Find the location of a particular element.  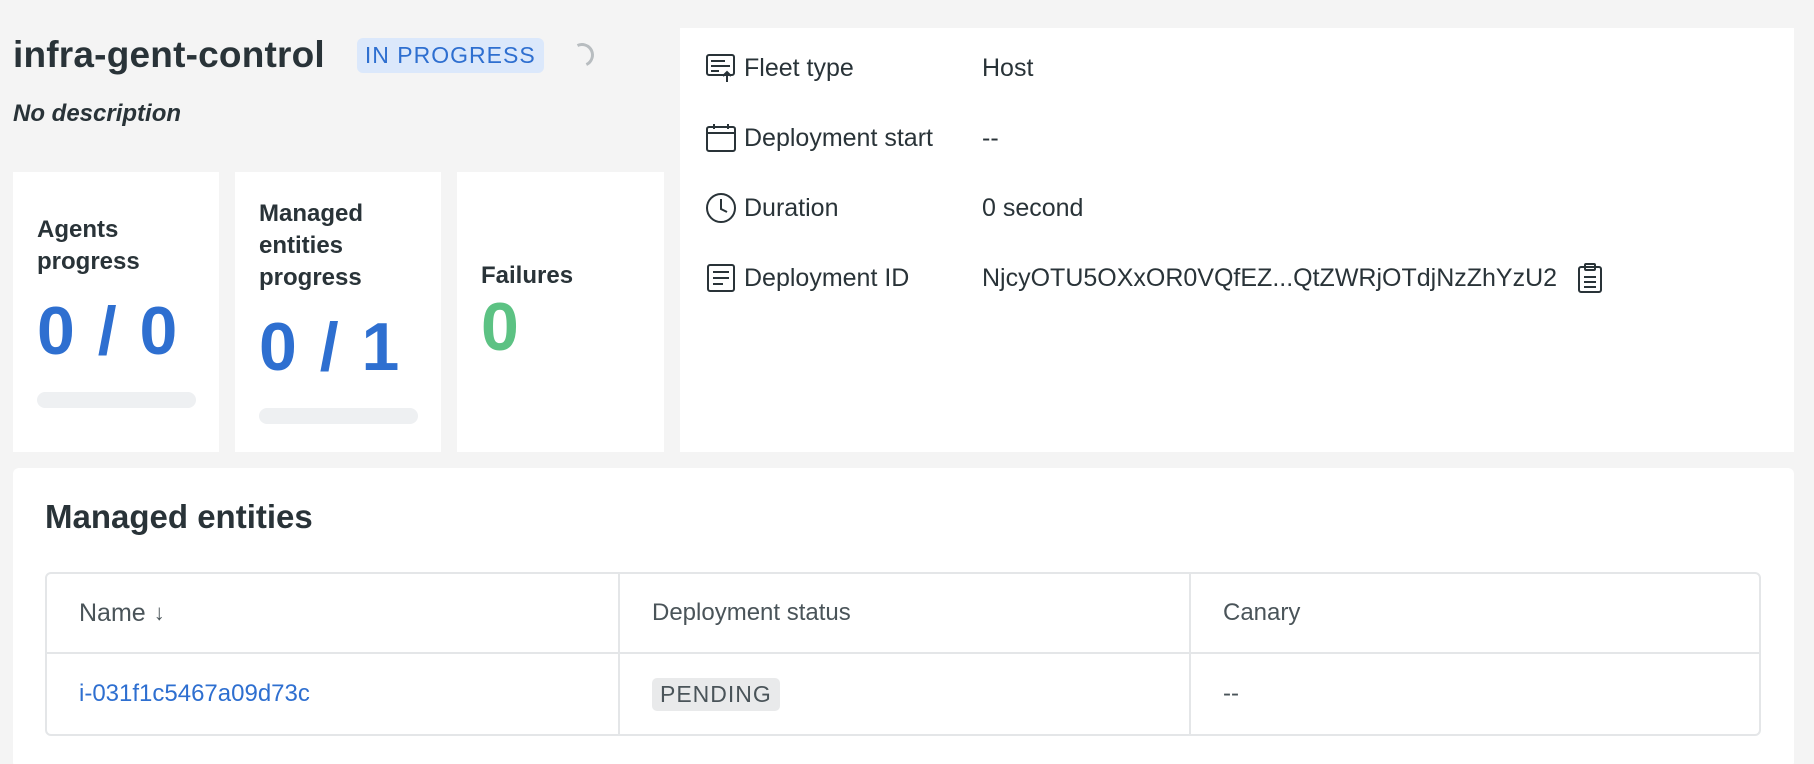

failures-card: Failures 0 is located at coordinates (560, 312).